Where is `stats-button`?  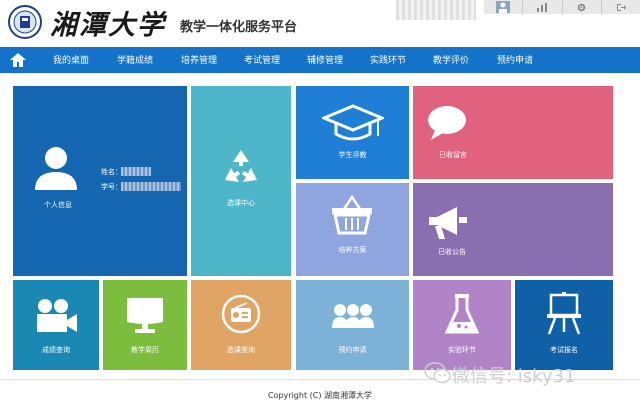
stats-button is located at coordinates (541, 7).